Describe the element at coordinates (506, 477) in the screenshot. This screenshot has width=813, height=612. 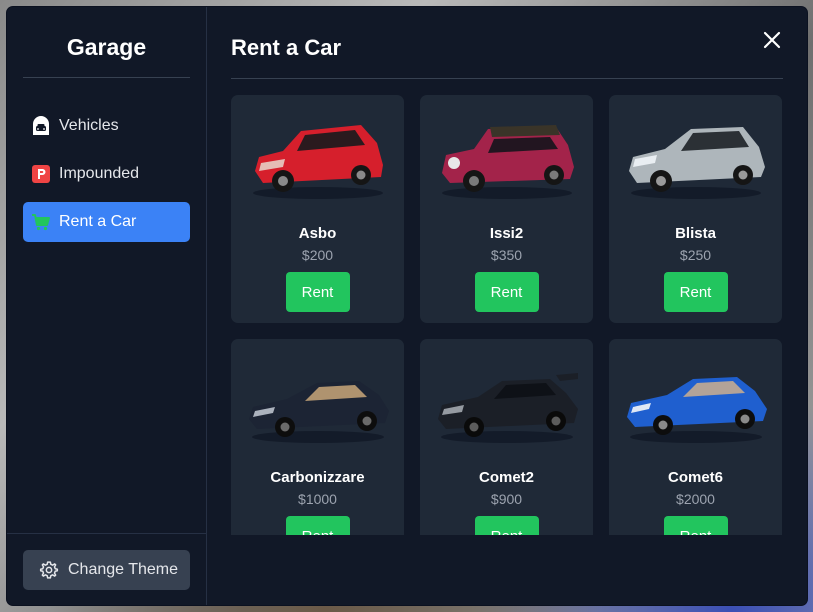
I see `vehicle-name: Comet2` at that location.